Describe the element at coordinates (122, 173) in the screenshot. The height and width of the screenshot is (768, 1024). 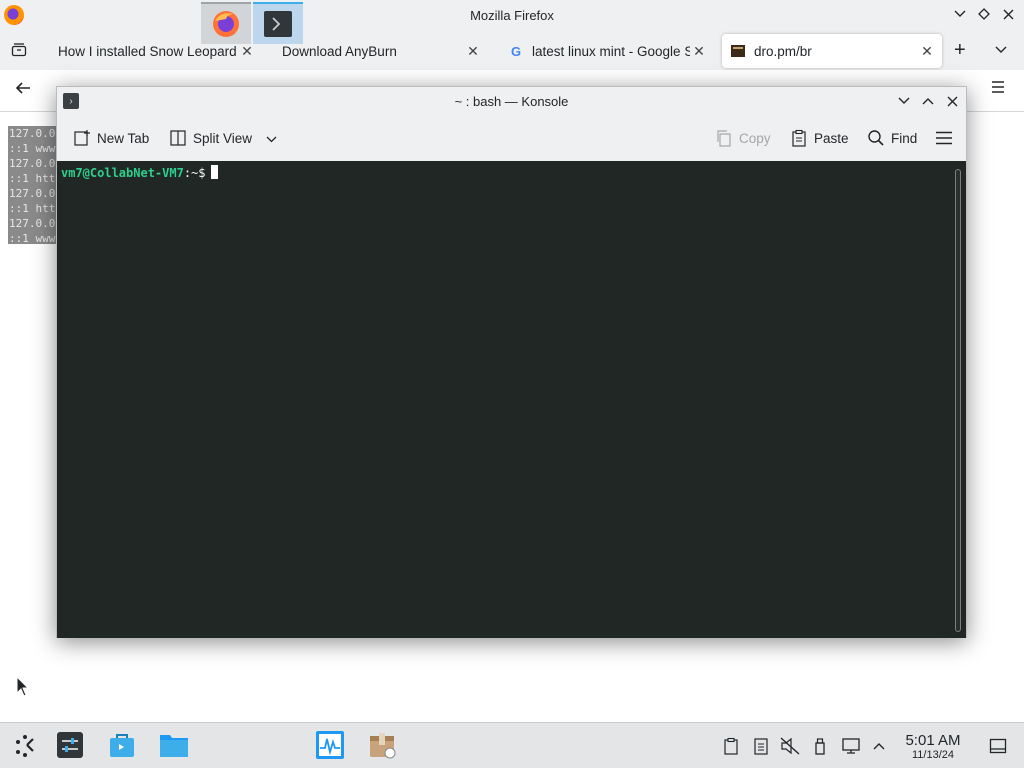
I see `prompt-user-host: vm7@CollabNet-VM7` at that location.